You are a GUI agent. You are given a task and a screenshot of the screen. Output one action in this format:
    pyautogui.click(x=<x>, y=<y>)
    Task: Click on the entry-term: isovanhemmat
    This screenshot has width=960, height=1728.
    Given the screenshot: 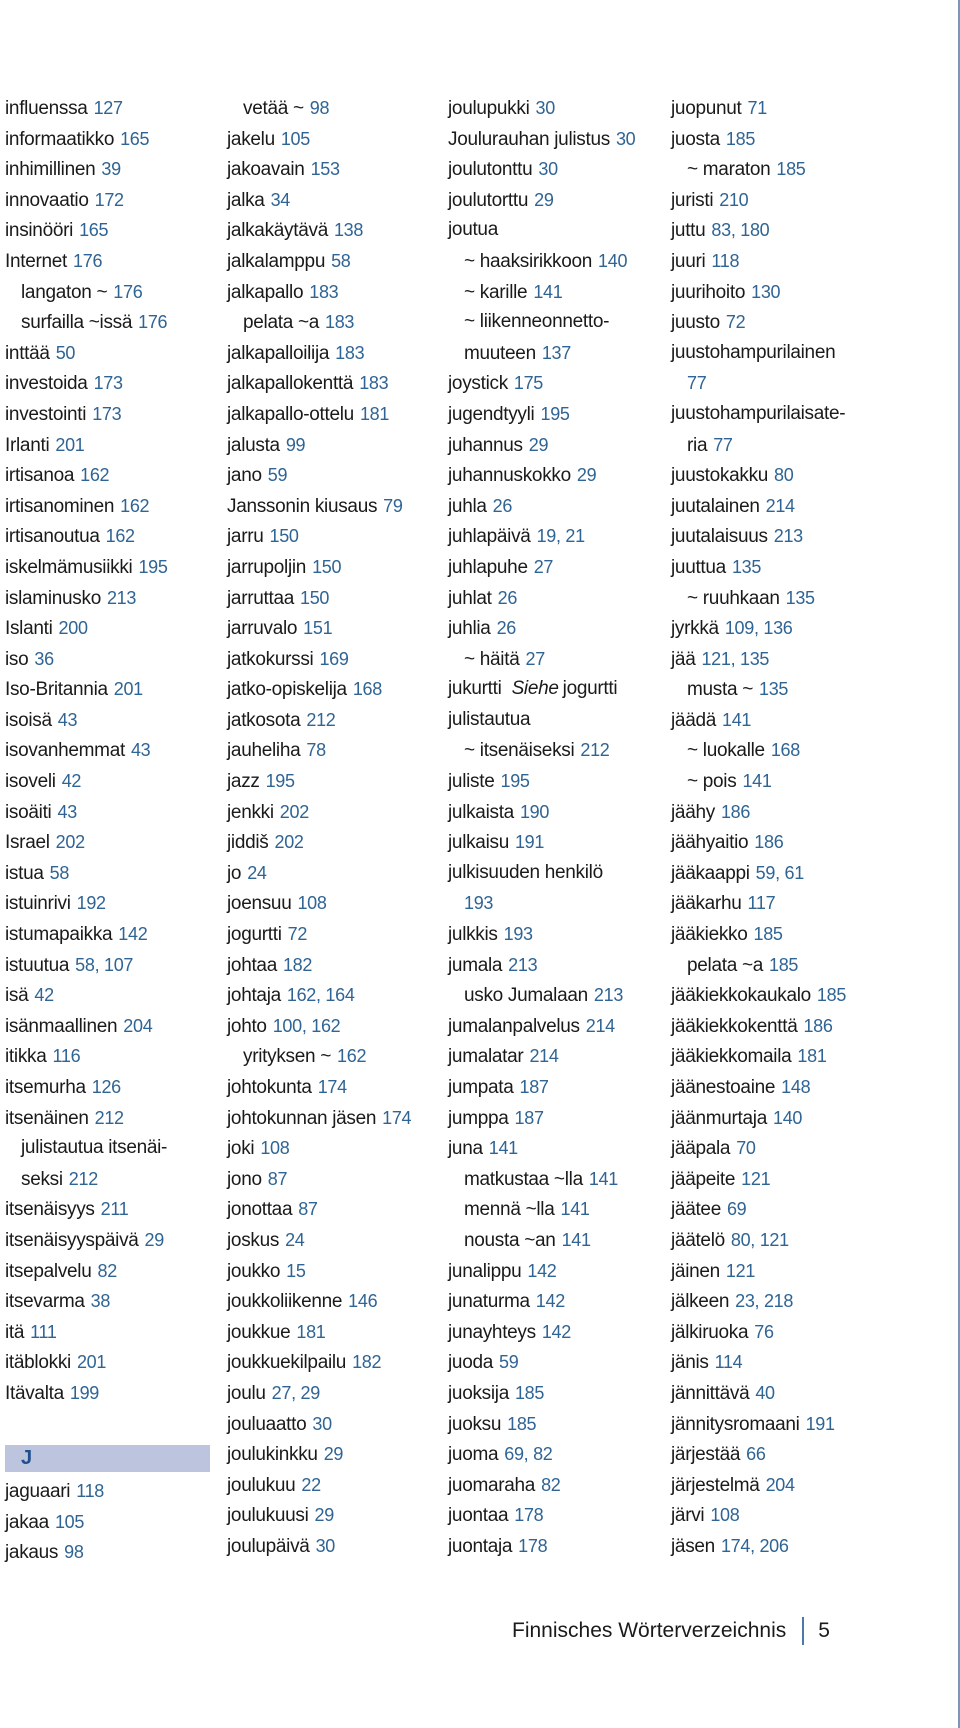 What is the action you would take?
    pyautogui.click(x=65, y=751)
    